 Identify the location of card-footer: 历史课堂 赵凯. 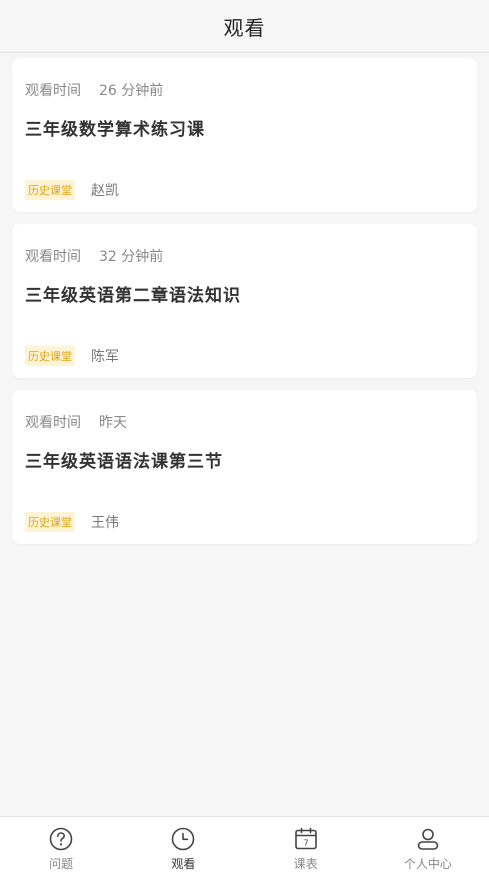
(72, 190).